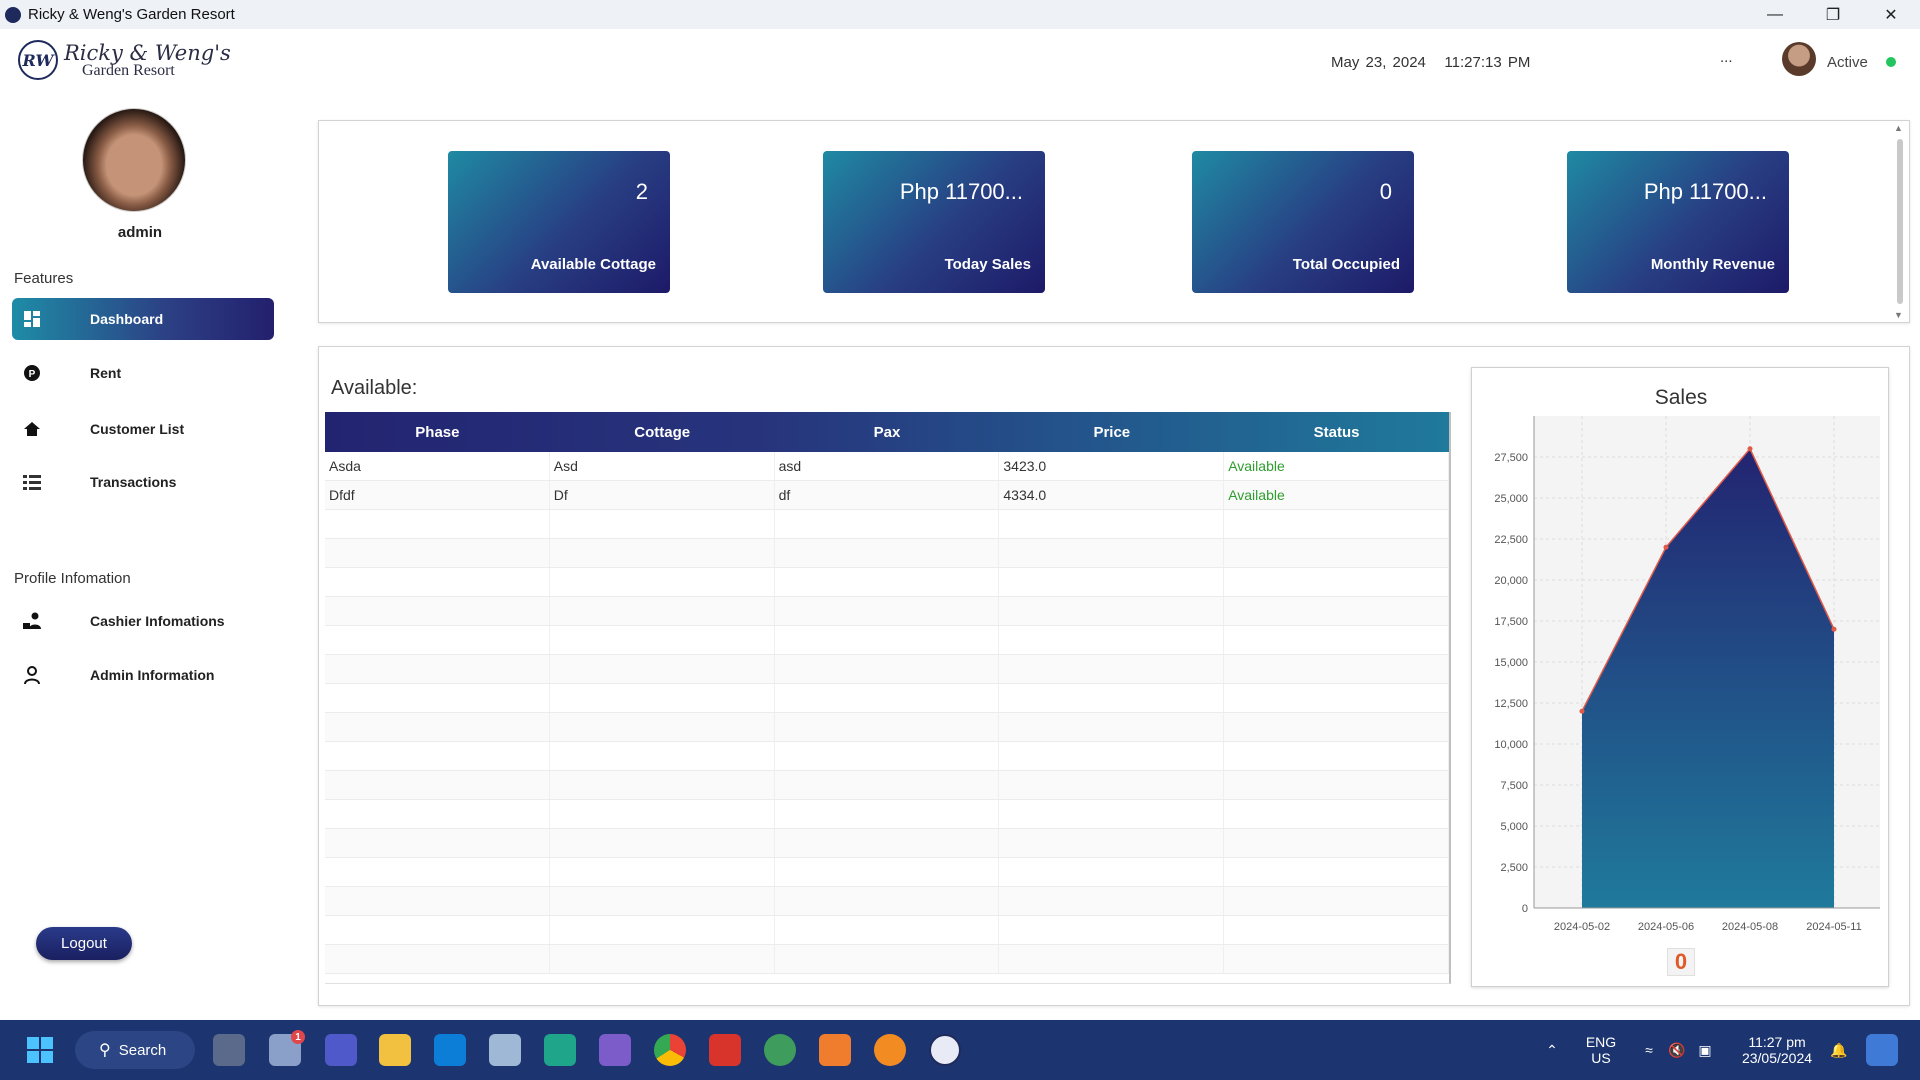 Image resolution: width=1920 pixels, height=1080 pixels. I want to click on logo-subtitle: Garden Resort, so click(128, 70).